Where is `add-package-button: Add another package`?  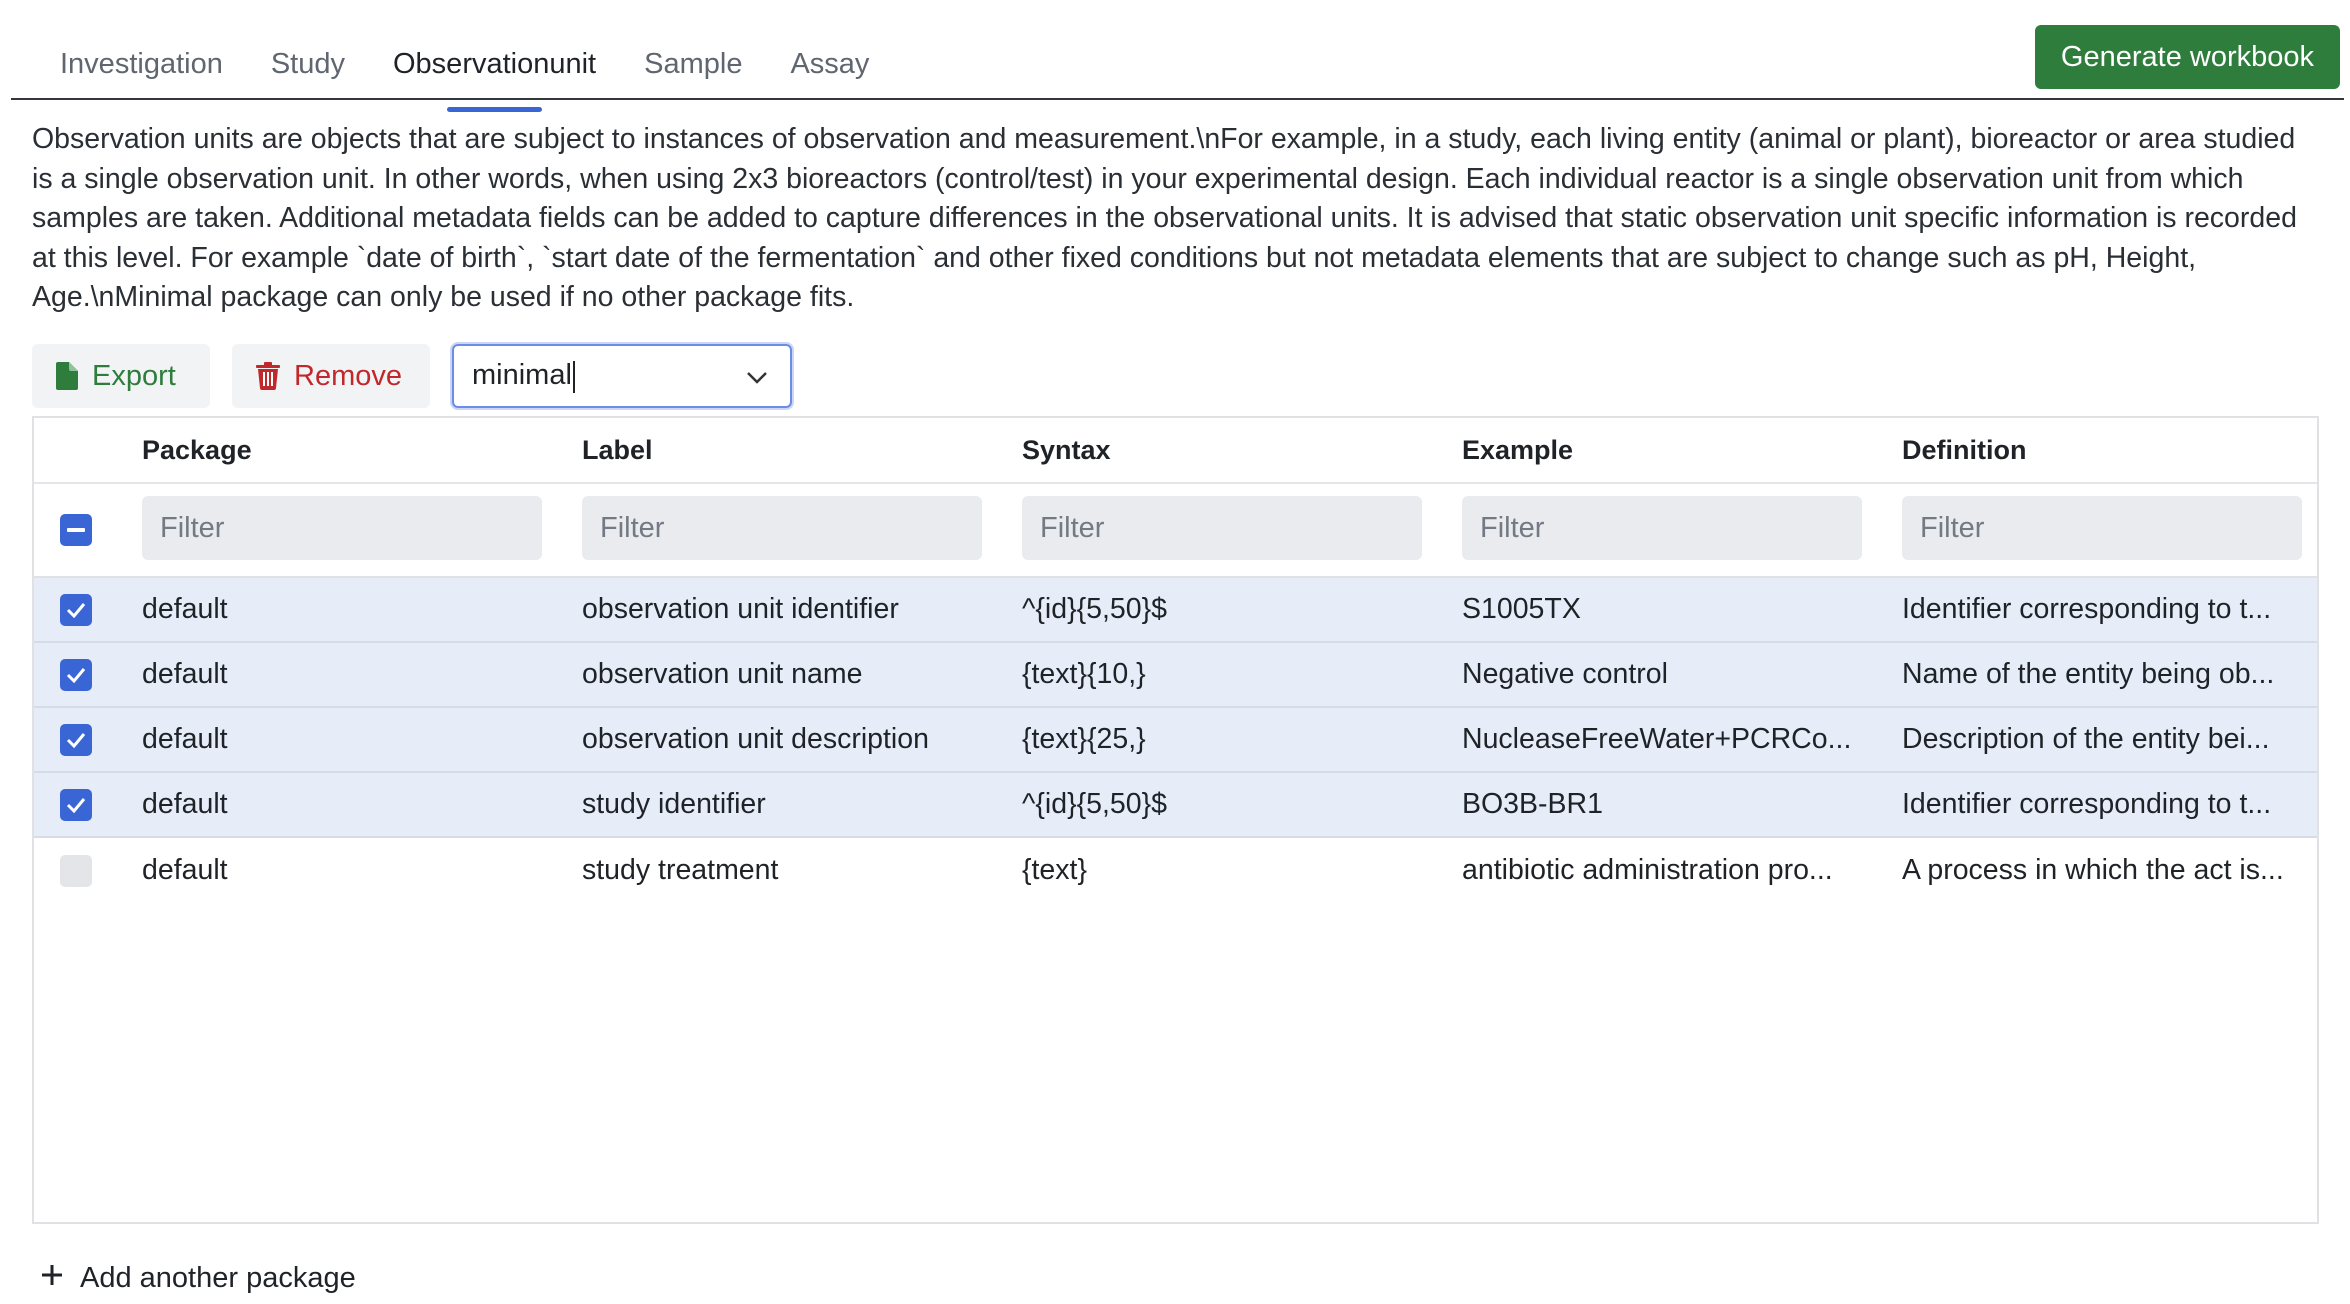
add-package-button: Add another package is located at coordinates (198, 1278).